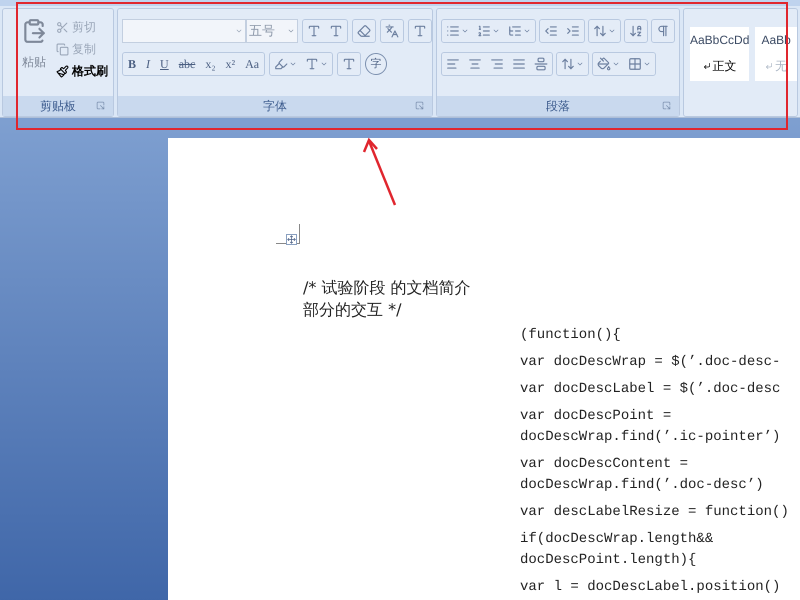  Describe the element at coordinates (184, 31) in the screenshot. I see `font-name-field` at that location.